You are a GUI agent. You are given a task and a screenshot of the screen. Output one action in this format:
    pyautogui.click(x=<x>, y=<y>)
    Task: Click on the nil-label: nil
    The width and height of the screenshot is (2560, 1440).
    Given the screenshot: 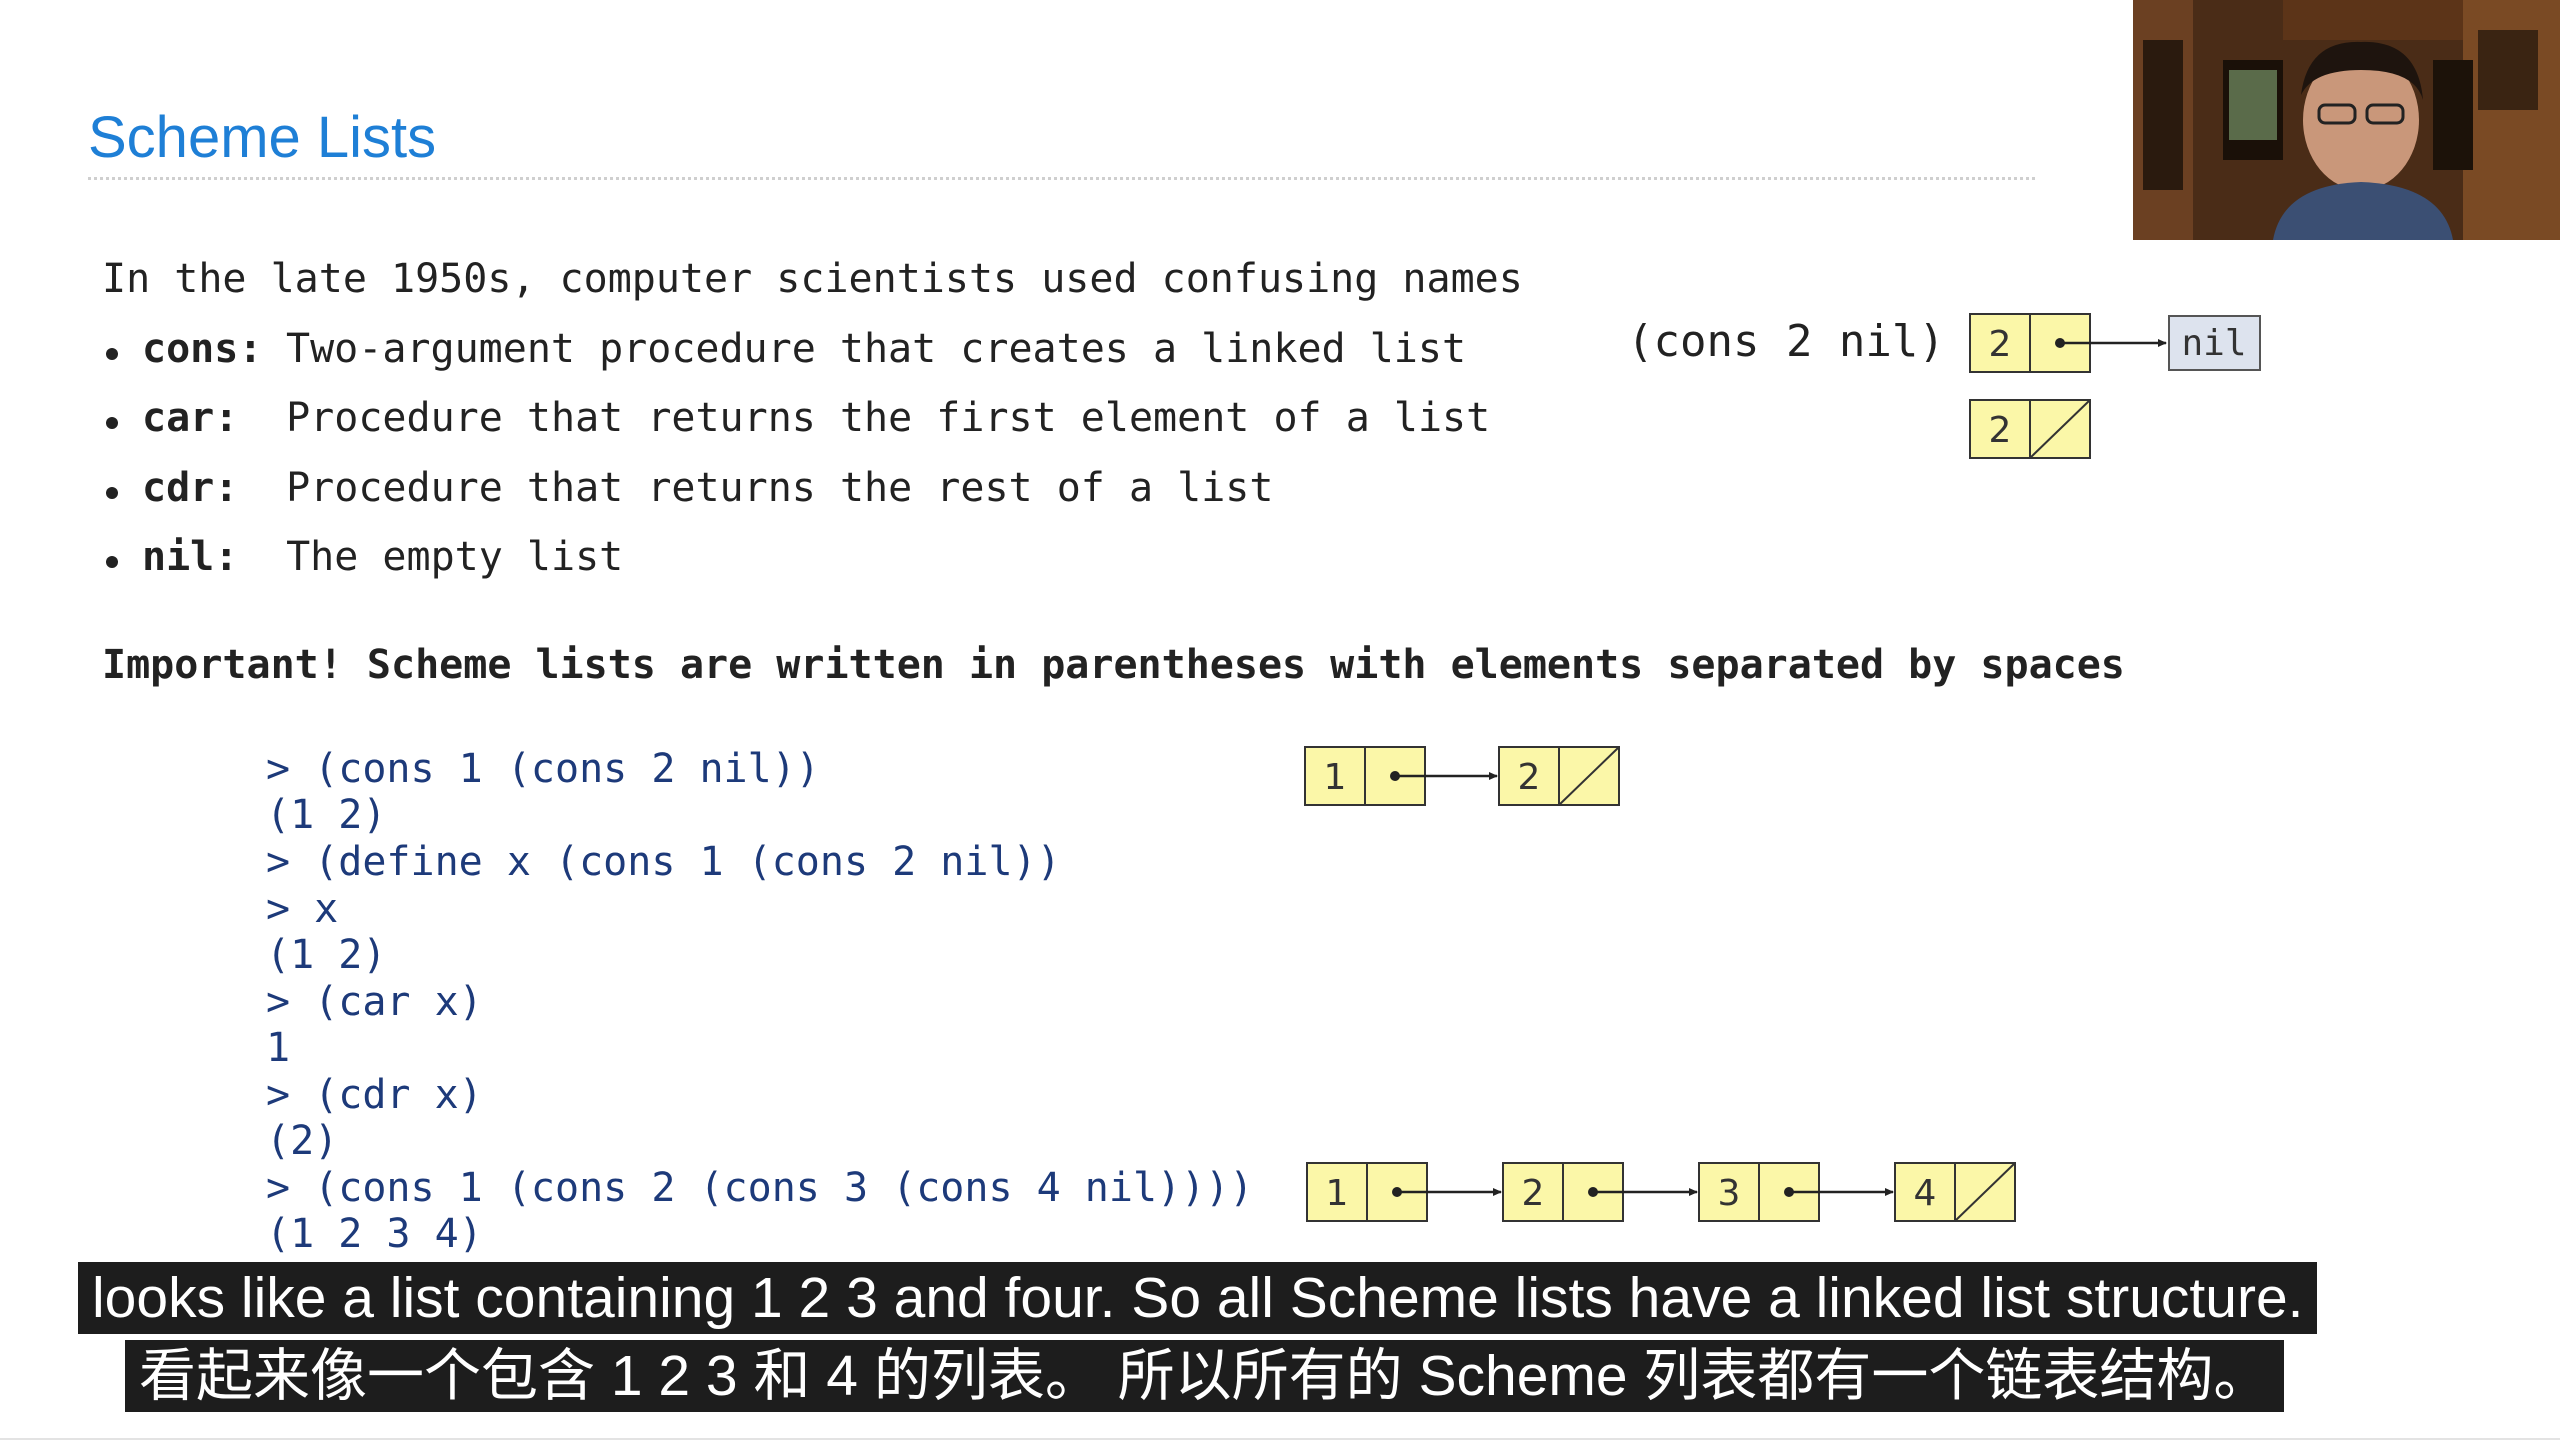 What is the action you would take?
    pyautogui.click(x=2213, y=343)
    